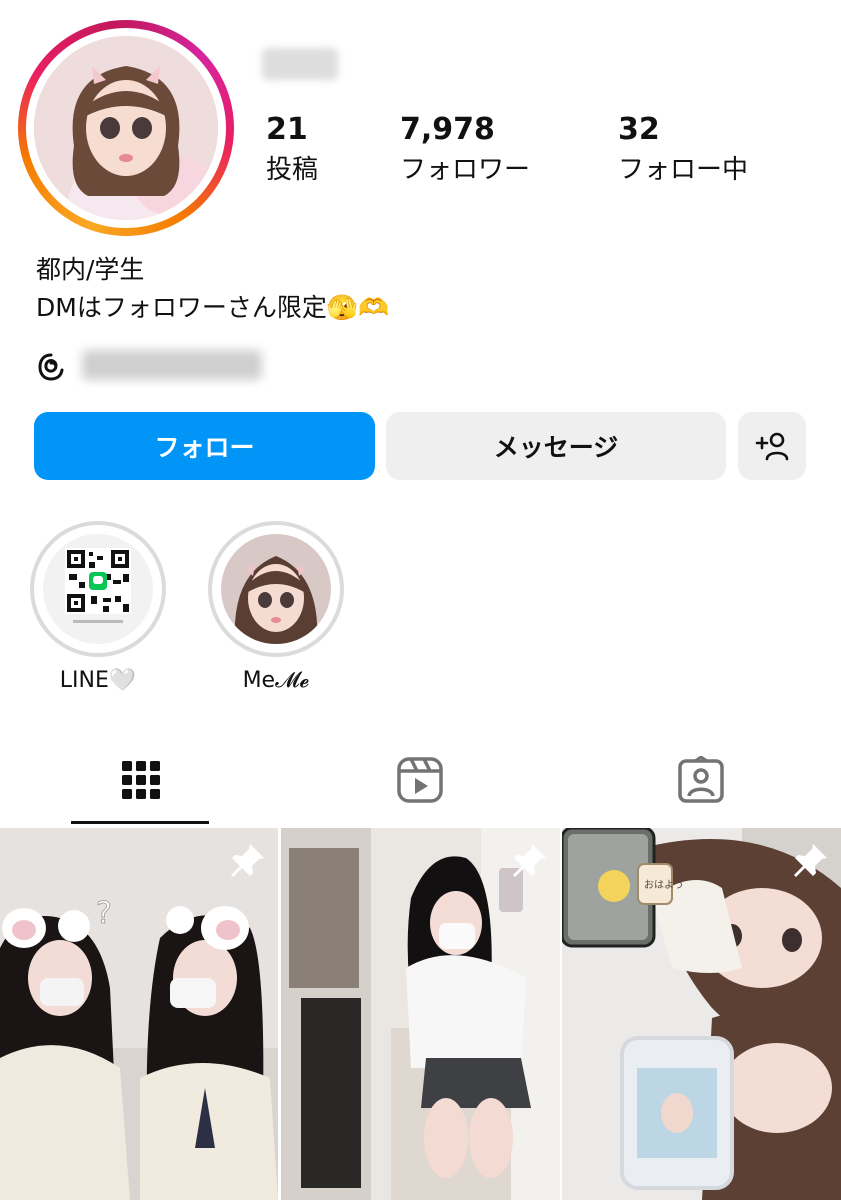  Describe the element at coordinates (140, 822) in the screenshot. I see `active-tab-indicator` at that location.